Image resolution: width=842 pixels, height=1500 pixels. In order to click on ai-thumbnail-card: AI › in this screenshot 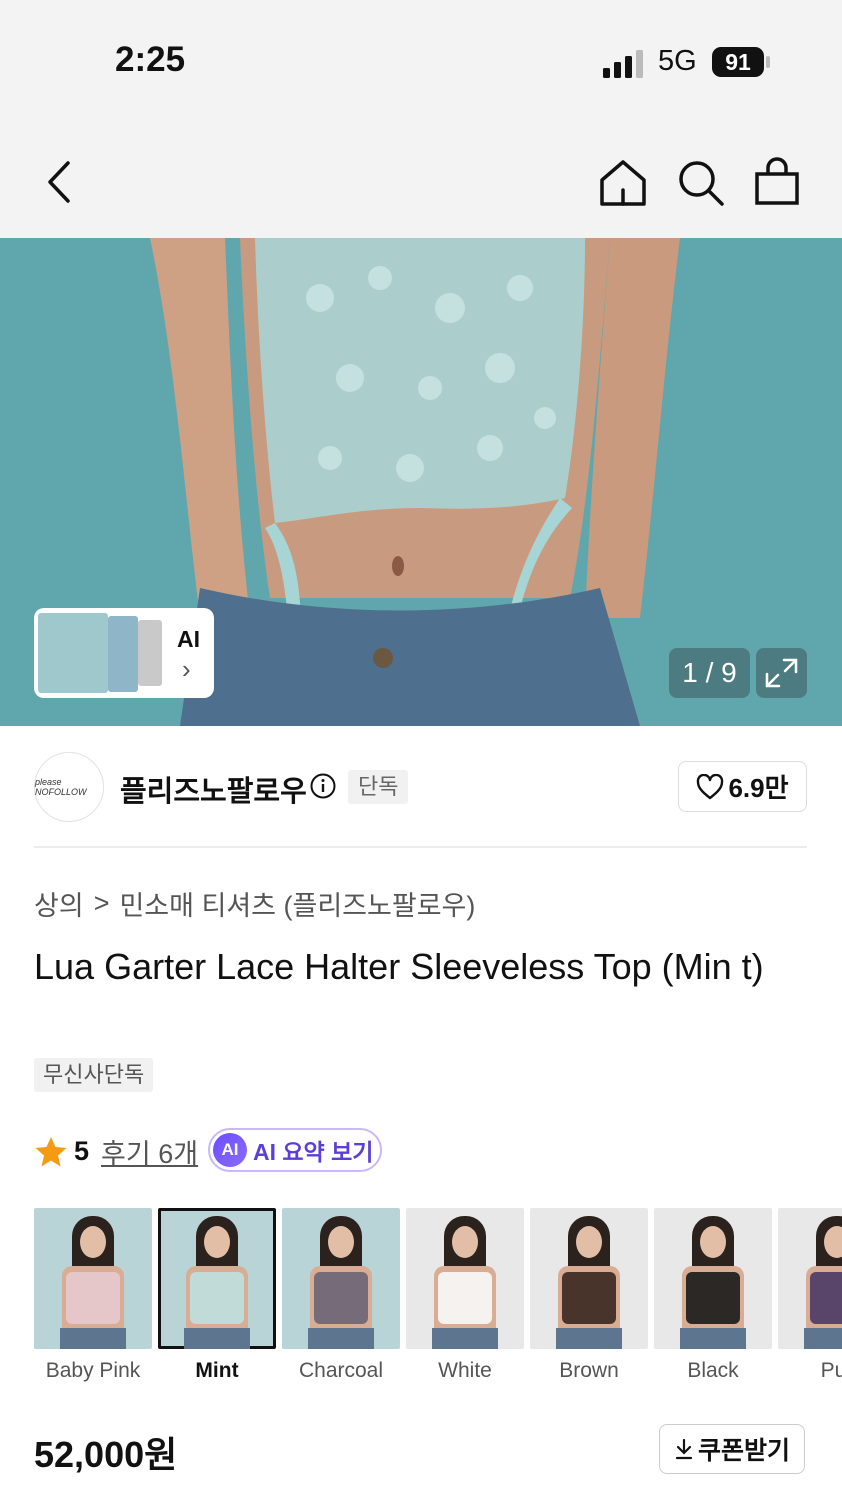, I will do `click(124, 653)`.